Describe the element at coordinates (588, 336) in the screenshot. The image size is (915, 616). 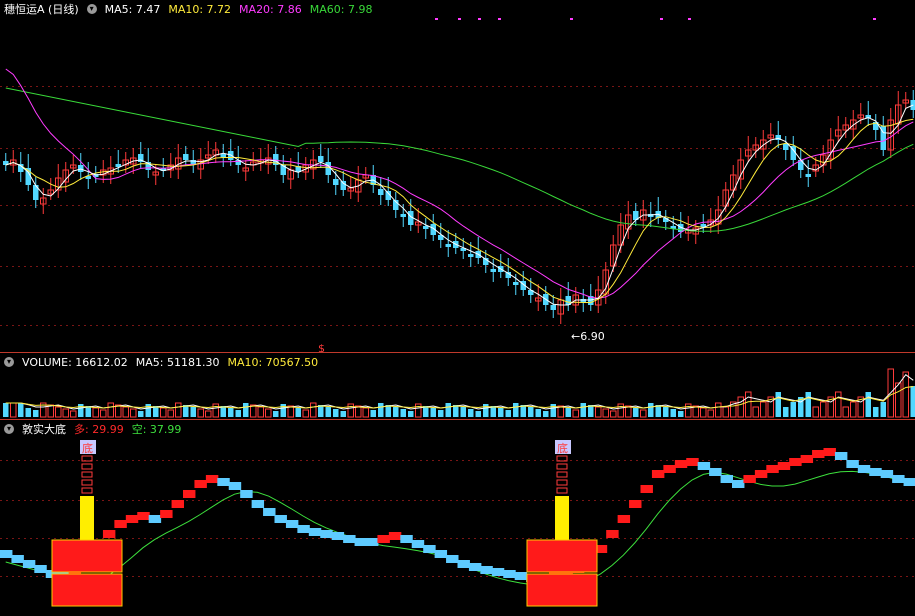
I see `low-price-marker: ←6.90` at that location.